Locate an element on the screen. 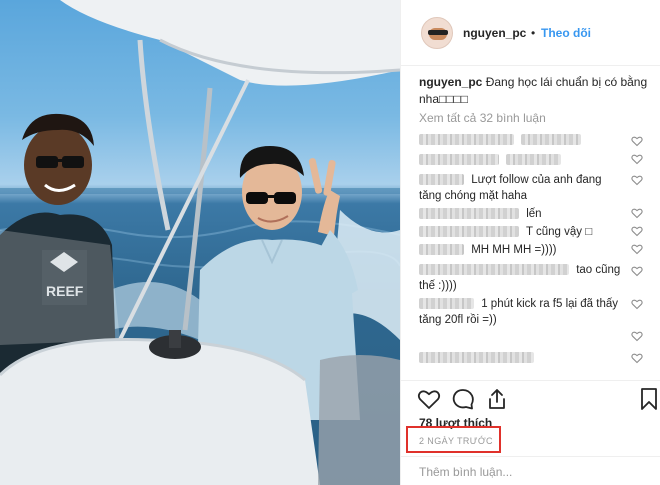  comment-item: tao cũng thế :)))) is located at coordinates (521, 278).